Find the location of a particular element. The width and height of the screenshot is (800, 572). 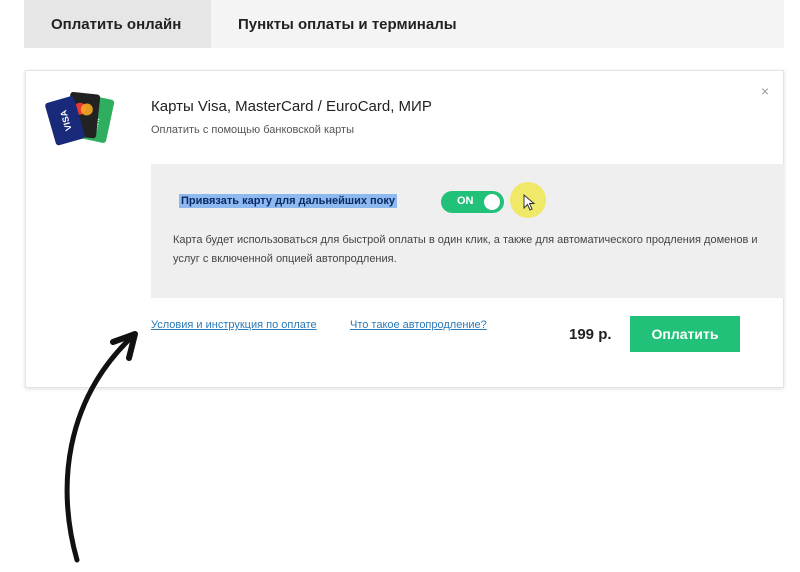

terms-link: Условия и инструкция по оплате is located at coordinates (234, 325).